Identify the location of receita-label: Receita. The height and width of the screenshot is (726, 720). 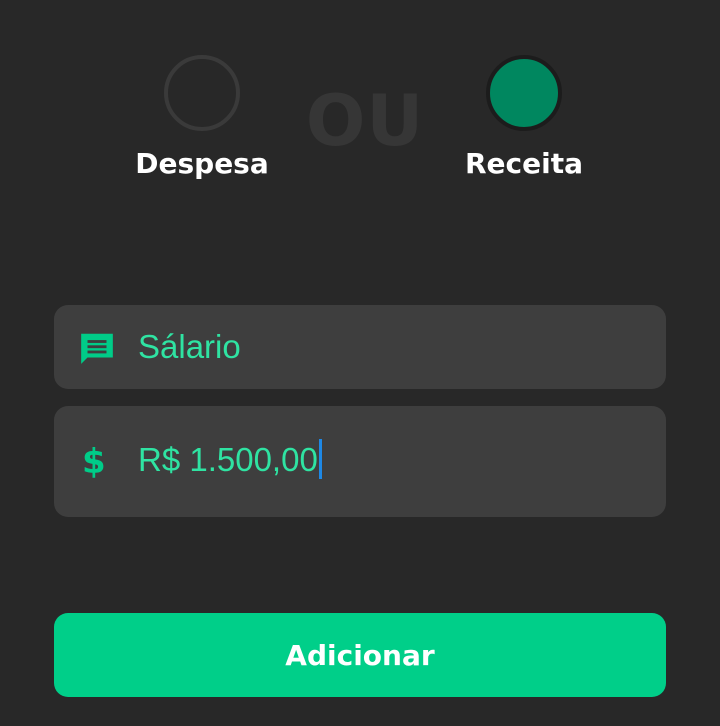
(524, 164).